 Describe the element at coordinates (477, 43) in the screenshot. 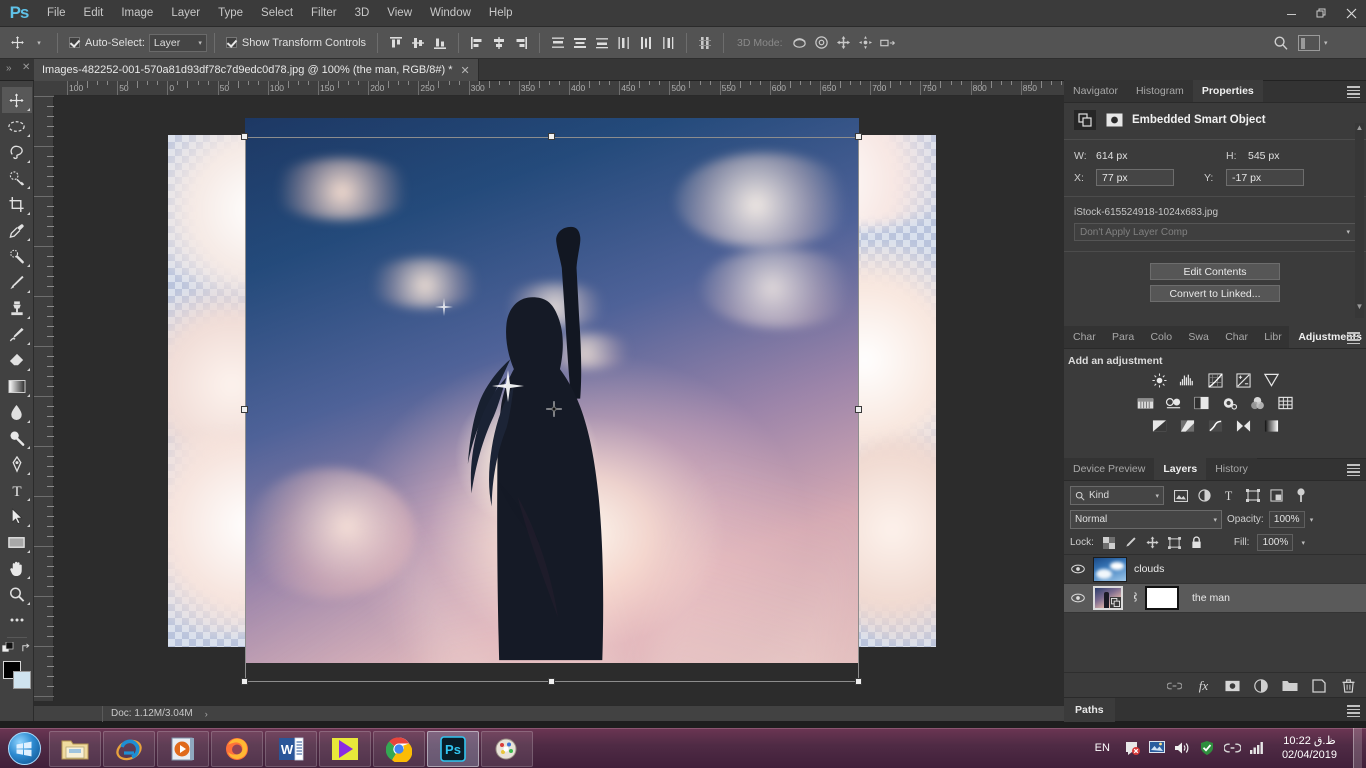

I see `align-left-edges-icon` at that location.